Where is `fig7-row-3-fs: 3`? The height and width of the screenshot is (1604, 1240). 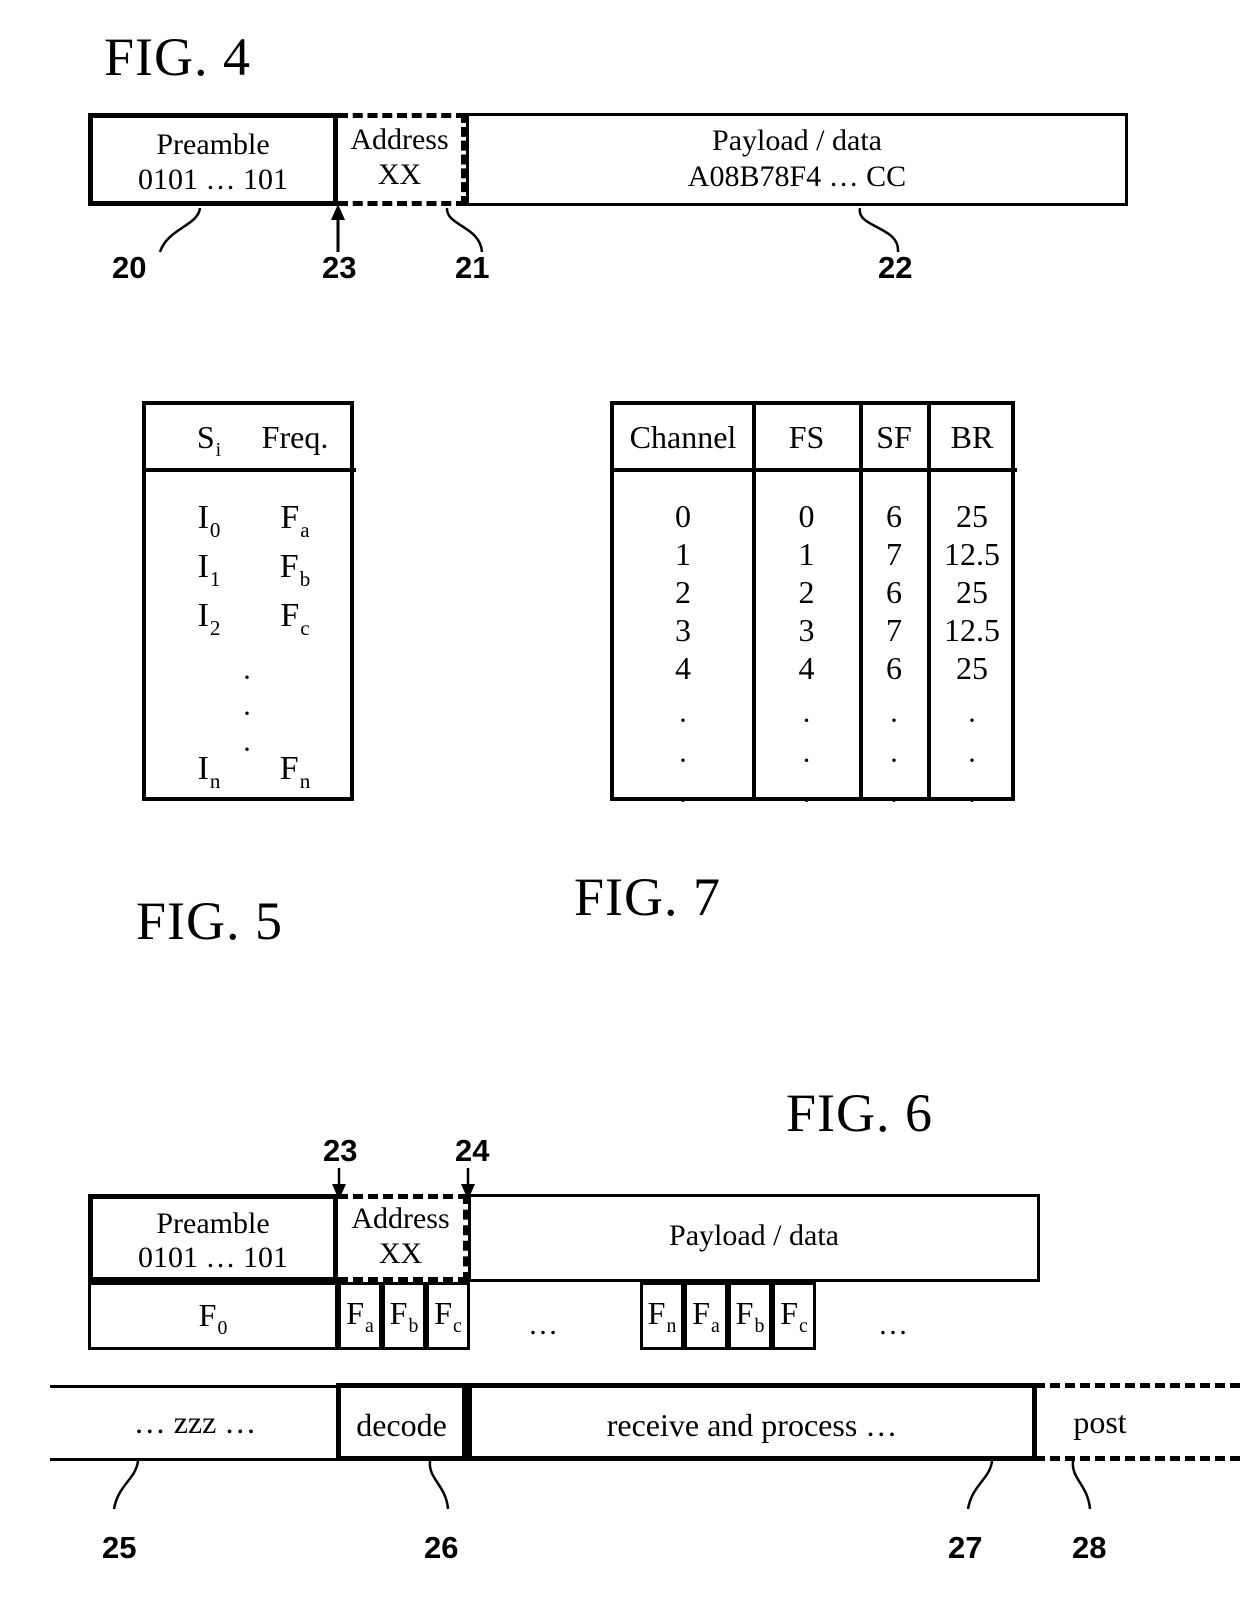 fig7-row-3-fs: 3 is located at coordinates (806, 630).